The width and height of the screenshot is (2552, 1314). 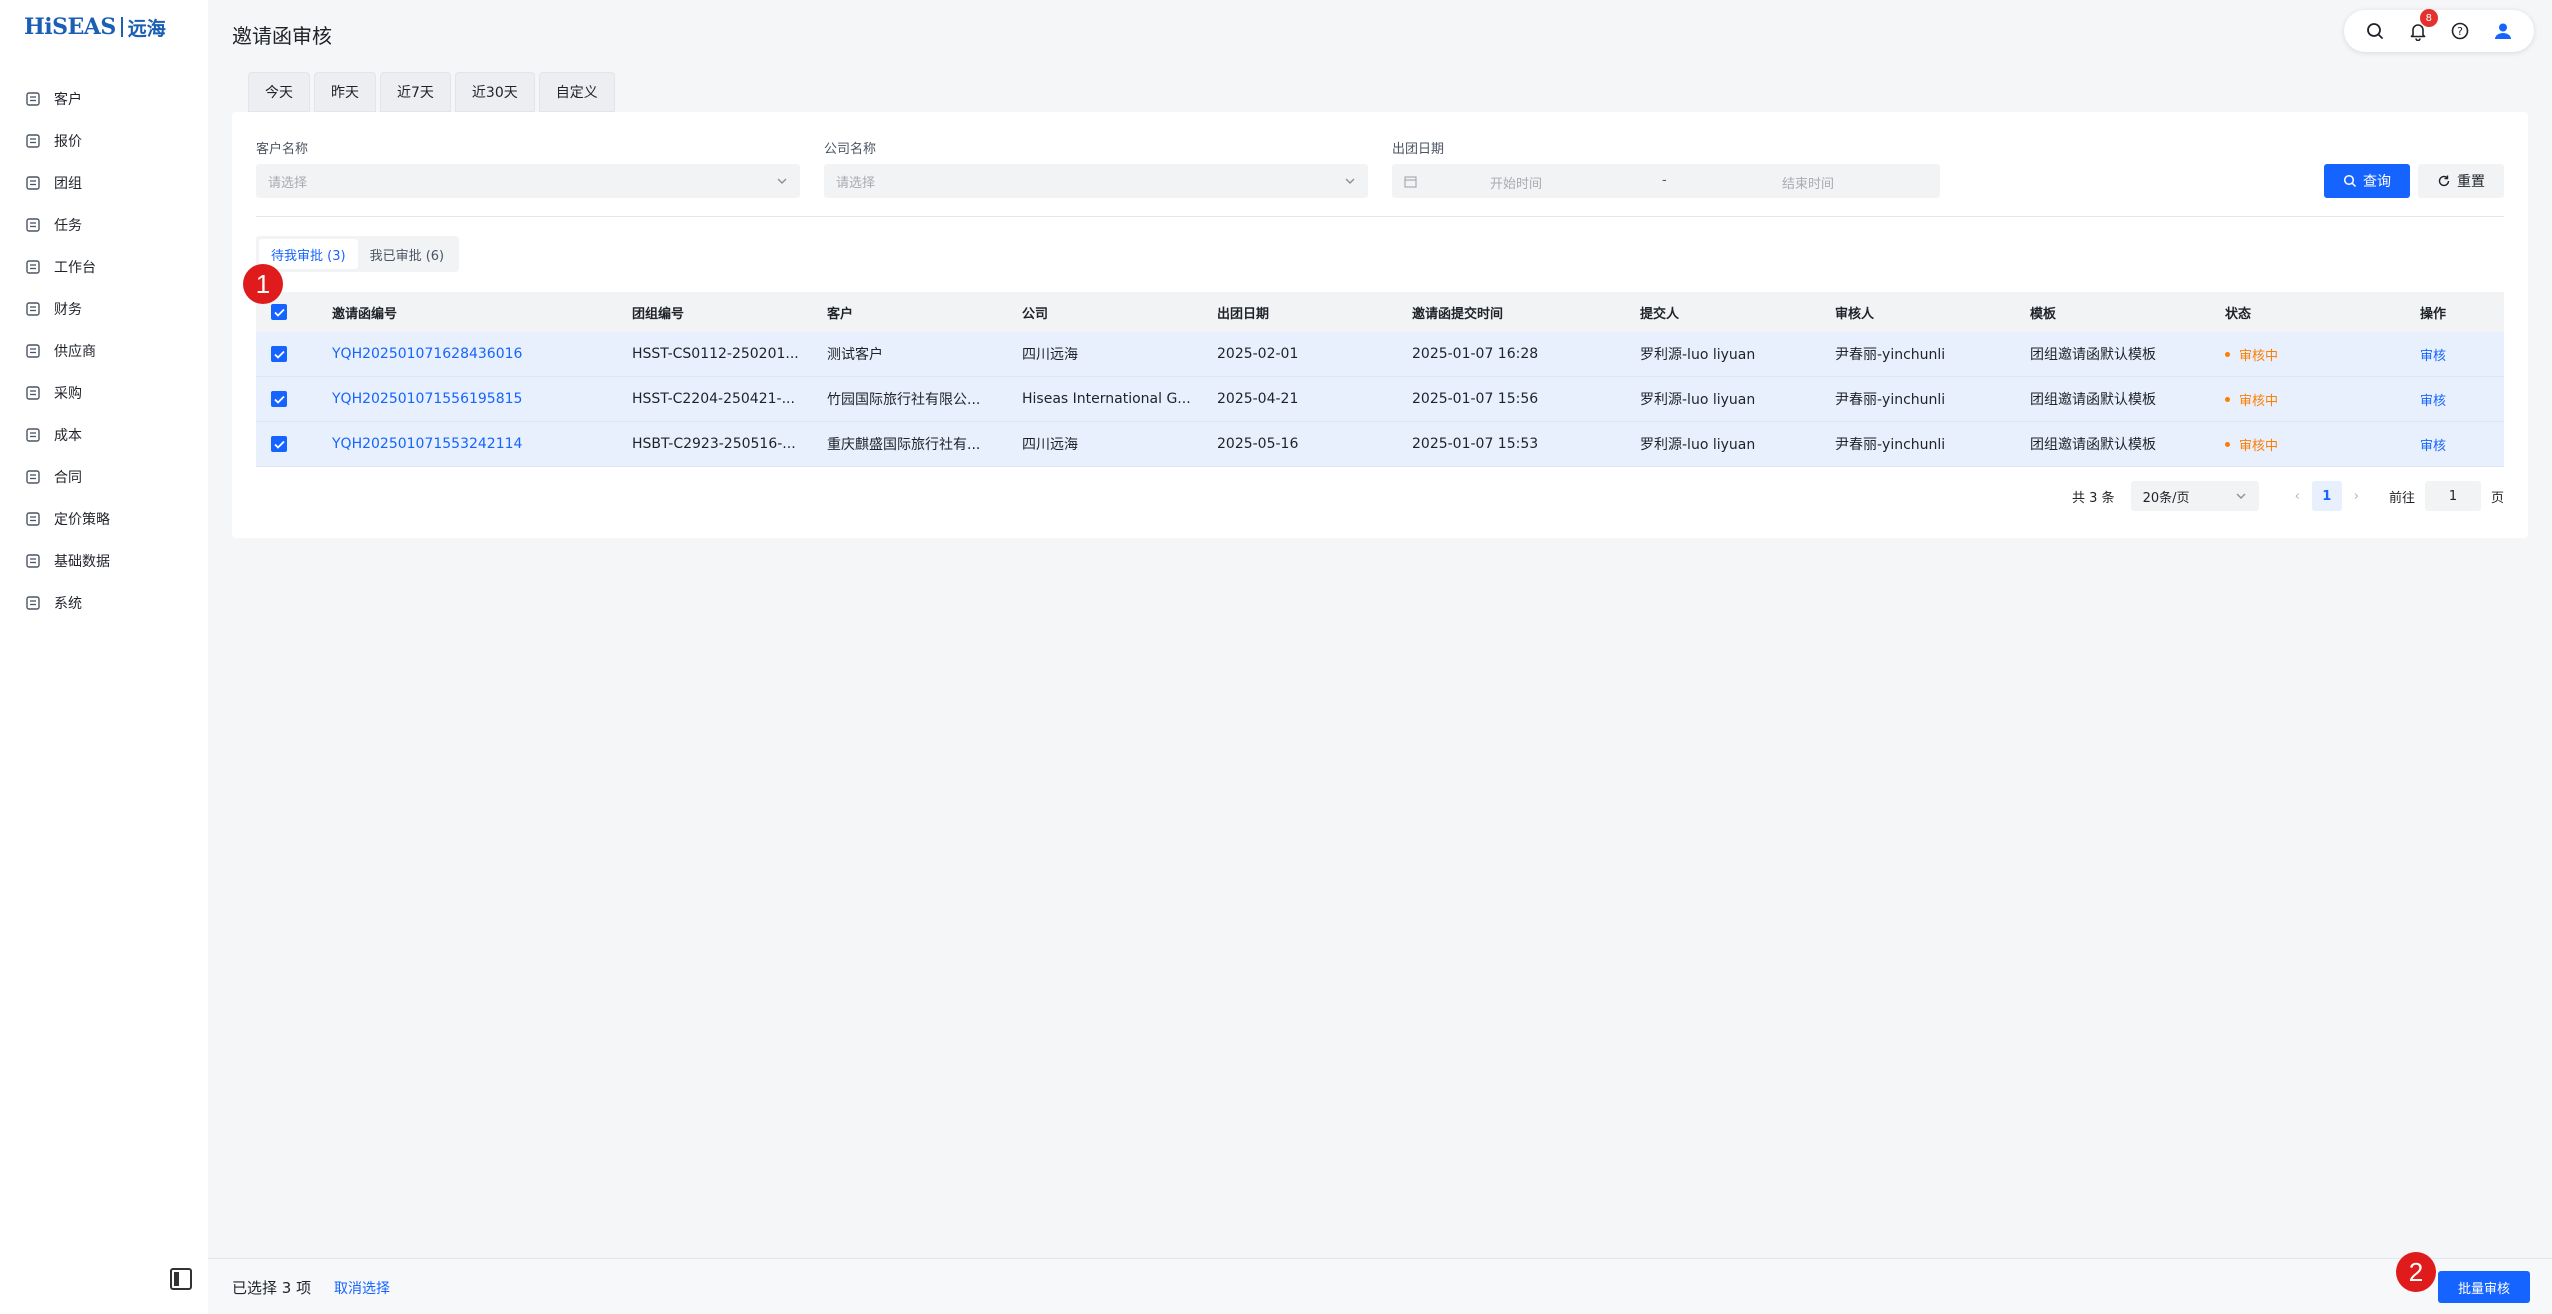 What do you see at coordinates (121, 27) in the screenshot?
I see `logo-divider` at bounding box center [121, 27].